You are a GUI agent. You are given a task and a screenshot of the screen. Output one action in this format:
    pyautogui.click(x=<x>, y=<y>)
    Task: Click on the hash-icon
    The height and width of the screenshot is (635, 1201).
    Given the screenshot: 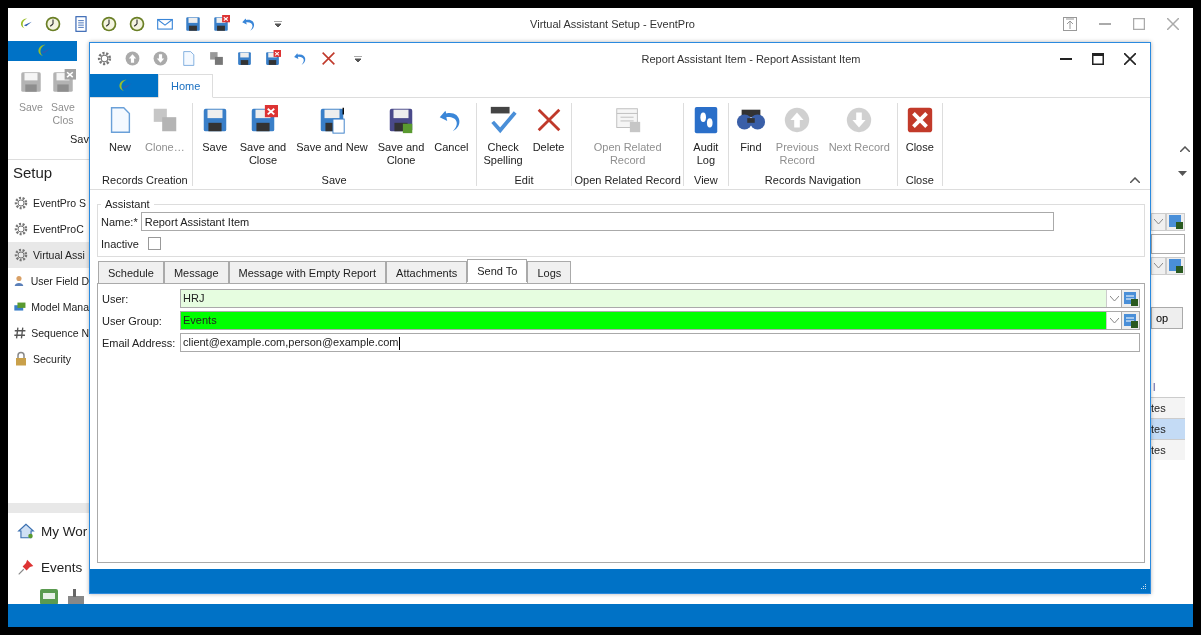 What is the action you would take?
    pyautogui.click(x=20, y=333)
    